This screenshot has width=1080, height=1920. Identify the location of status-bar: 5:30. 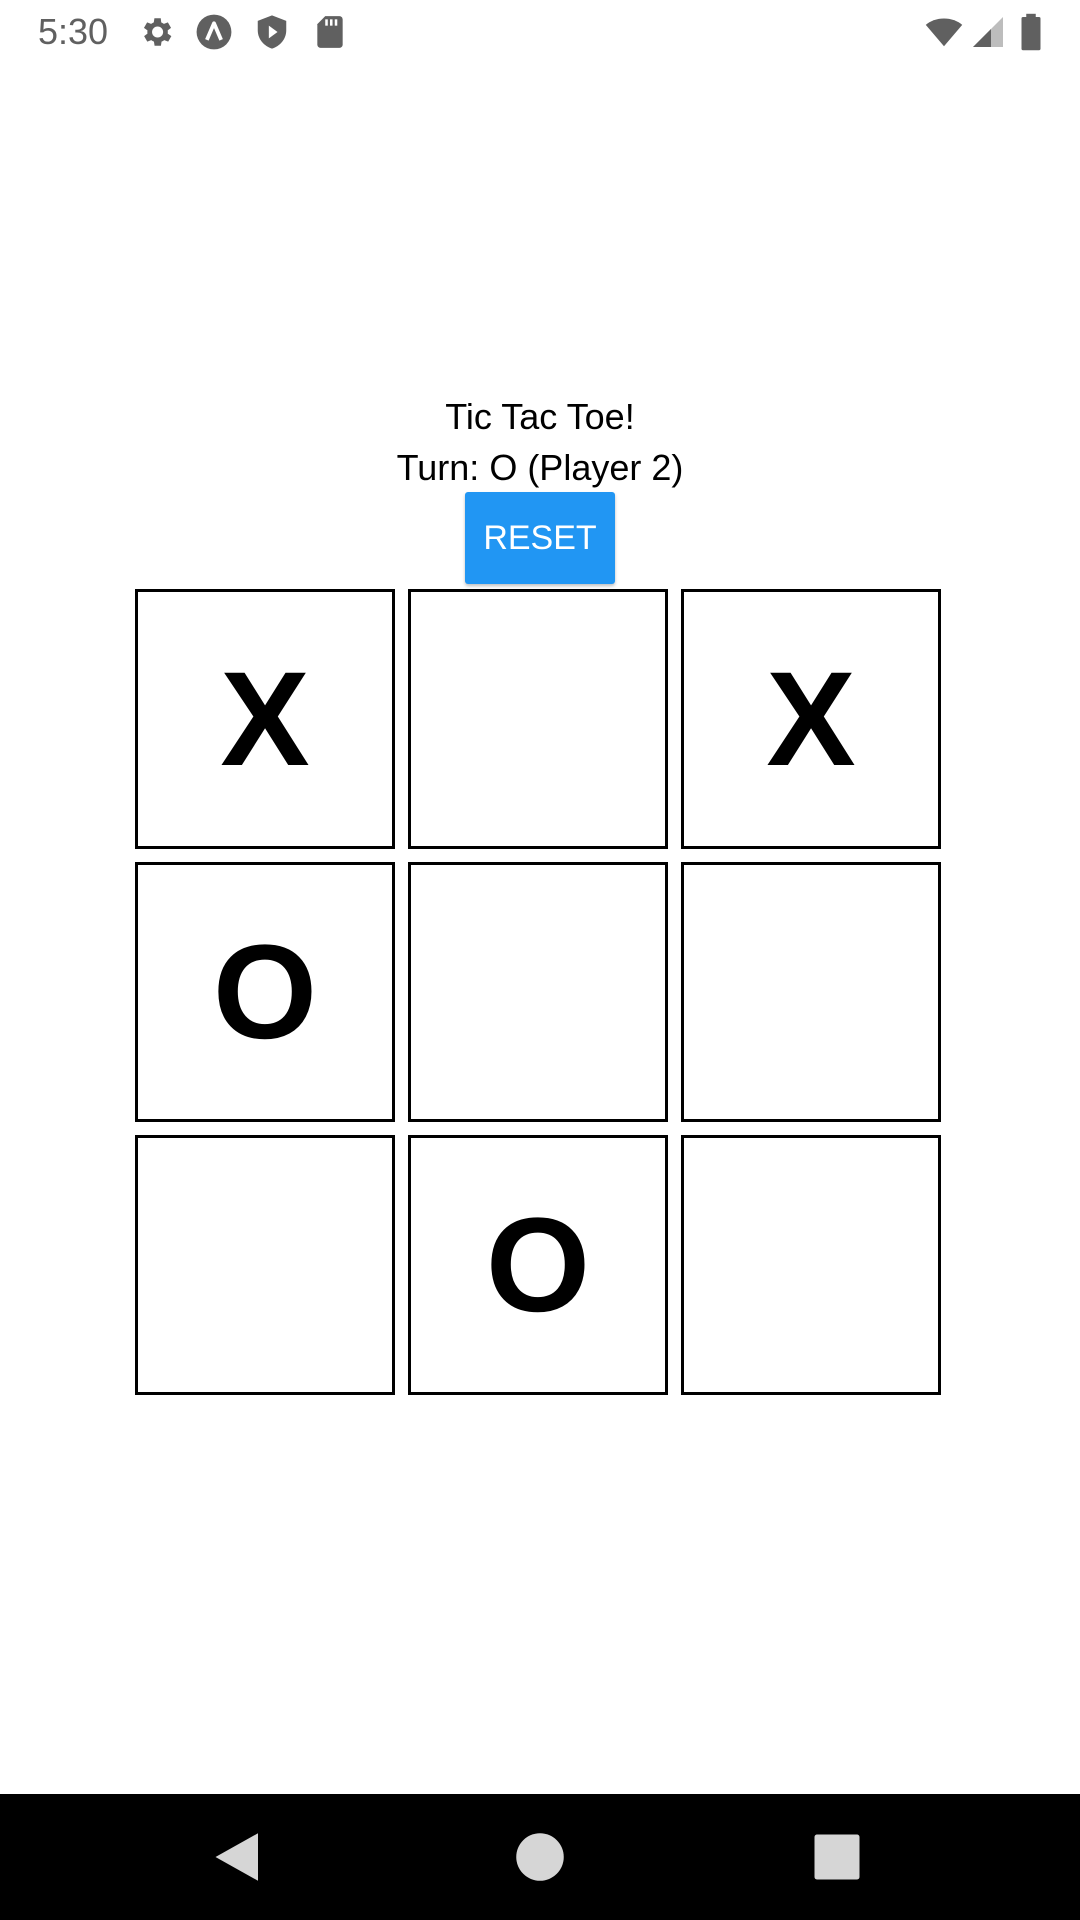
(540, 31).